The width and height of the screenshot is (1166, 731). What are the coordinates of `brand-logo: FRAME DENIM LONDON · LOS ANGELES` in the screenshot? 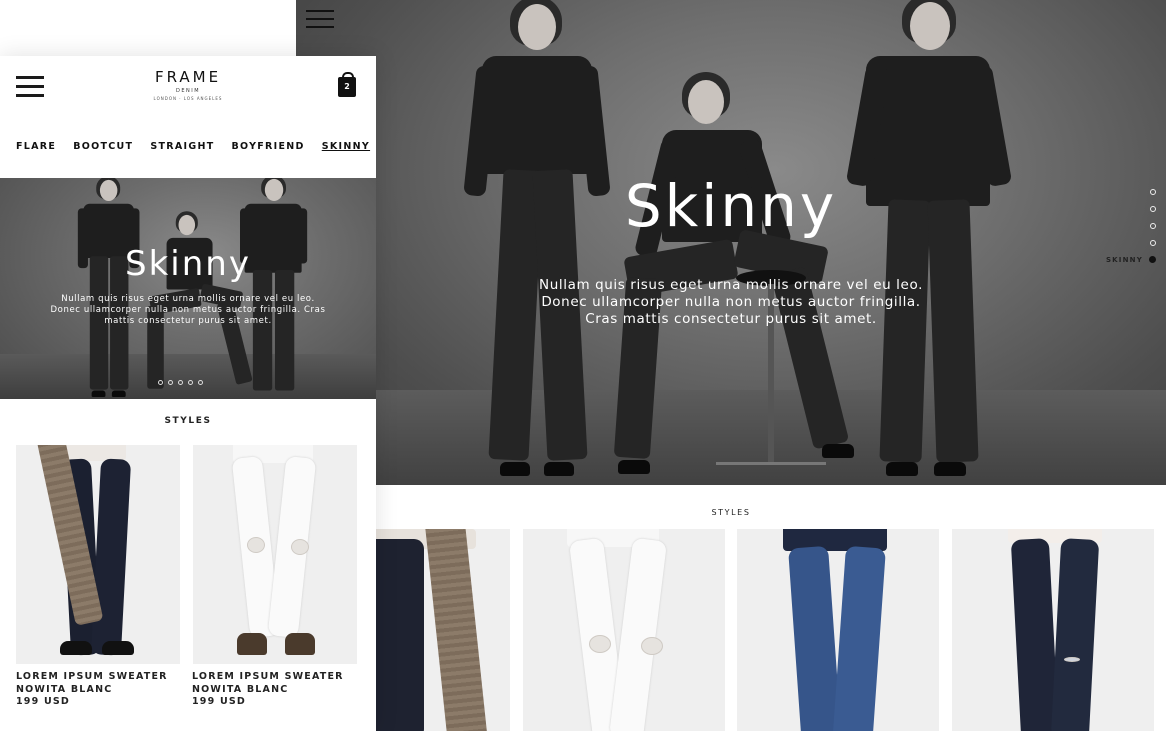 It's located at (188, 84).